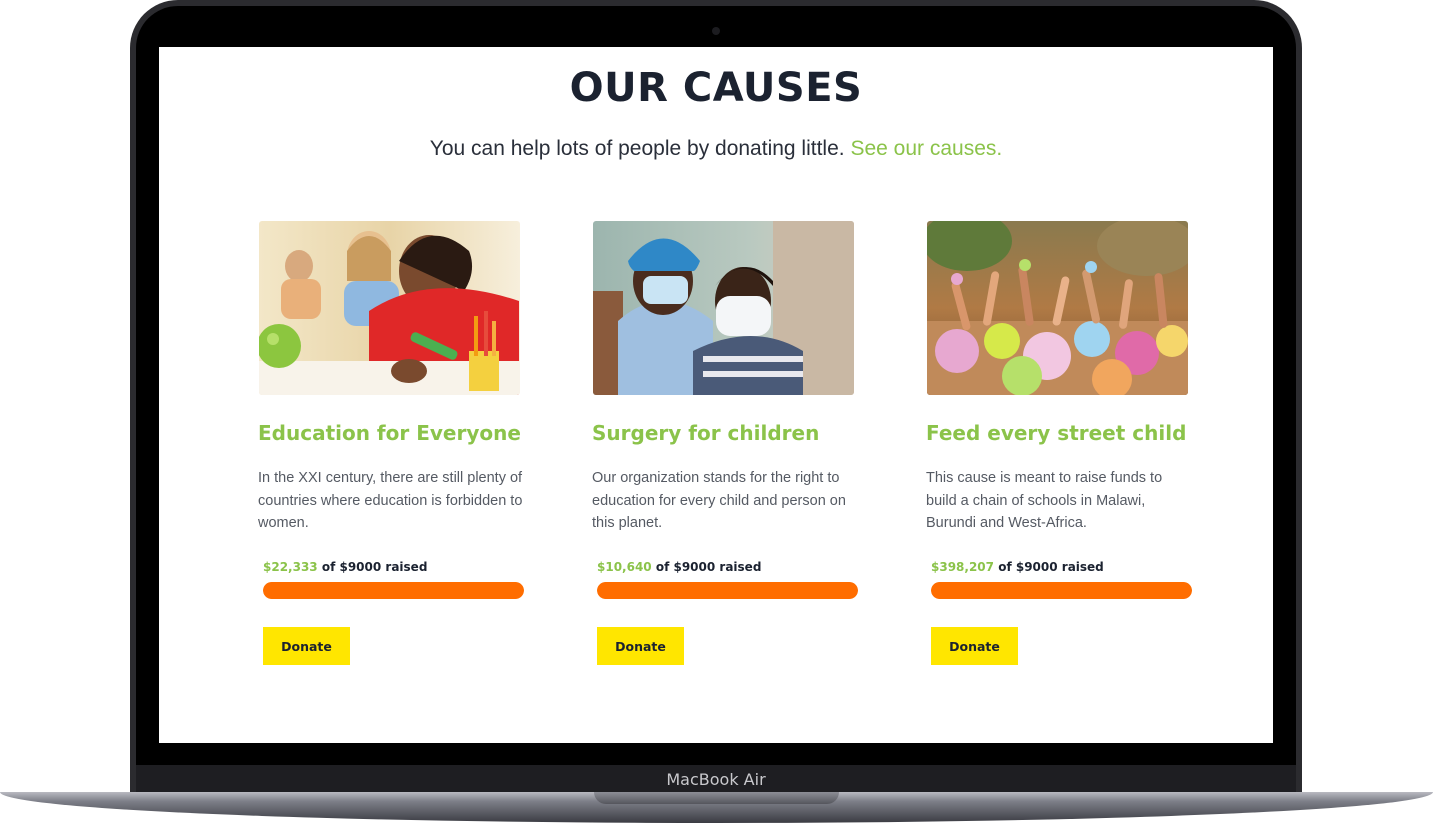 The height and width of the screenshot is (823, 1433). Describe the element at coordinates (706, 433) in the screenshot. I see `cause-title: Surgery for children` at that location.